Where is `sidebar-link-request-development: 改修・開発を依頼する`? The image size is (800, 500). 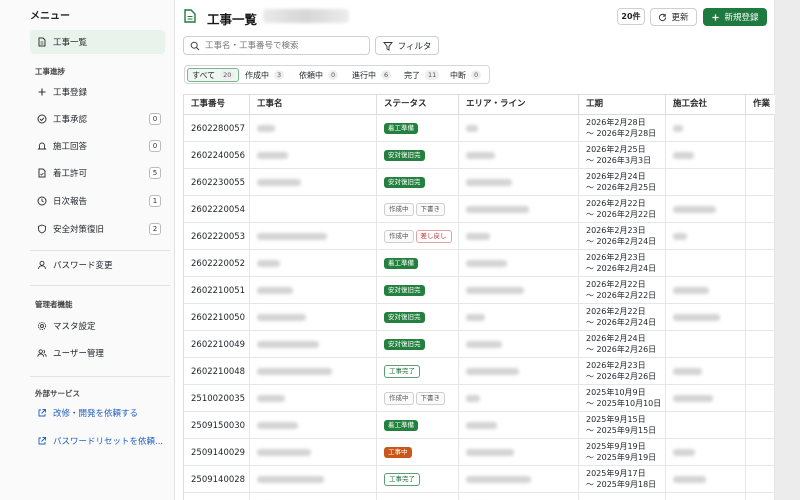
sidebar-link-request-development: 改修・開発を依頼する is located at coordinates (97, 413).